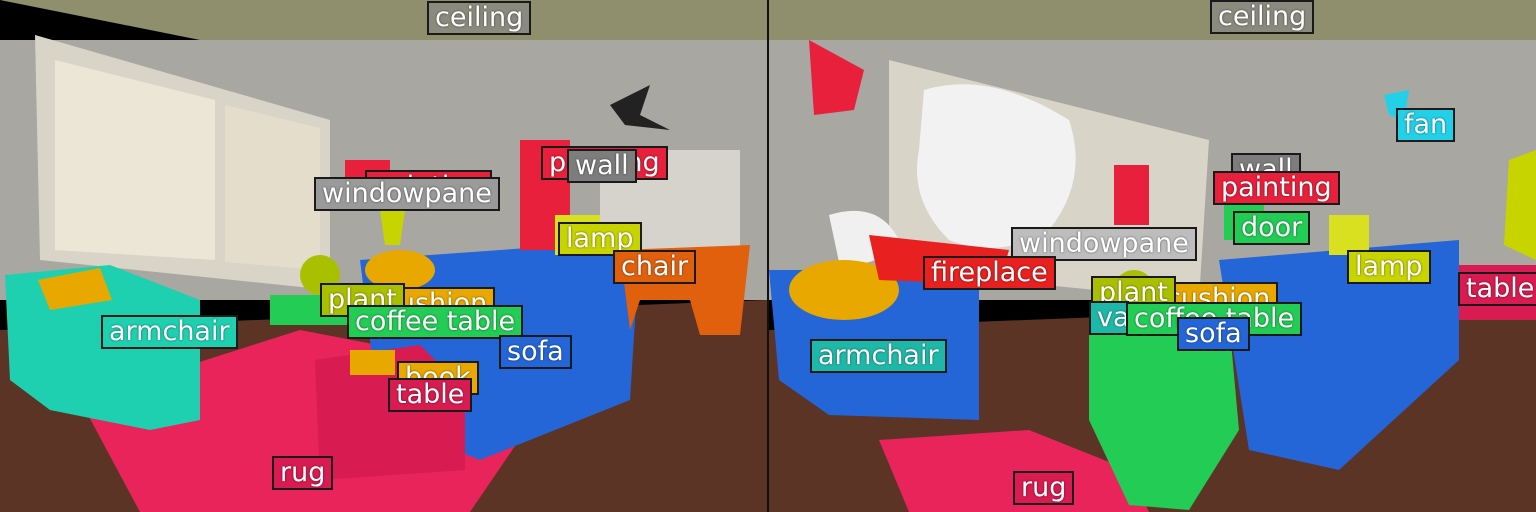  Describe the element at coordinates (1389, 267) in the screenshot. I see `label-lamp: lamp` at that location.